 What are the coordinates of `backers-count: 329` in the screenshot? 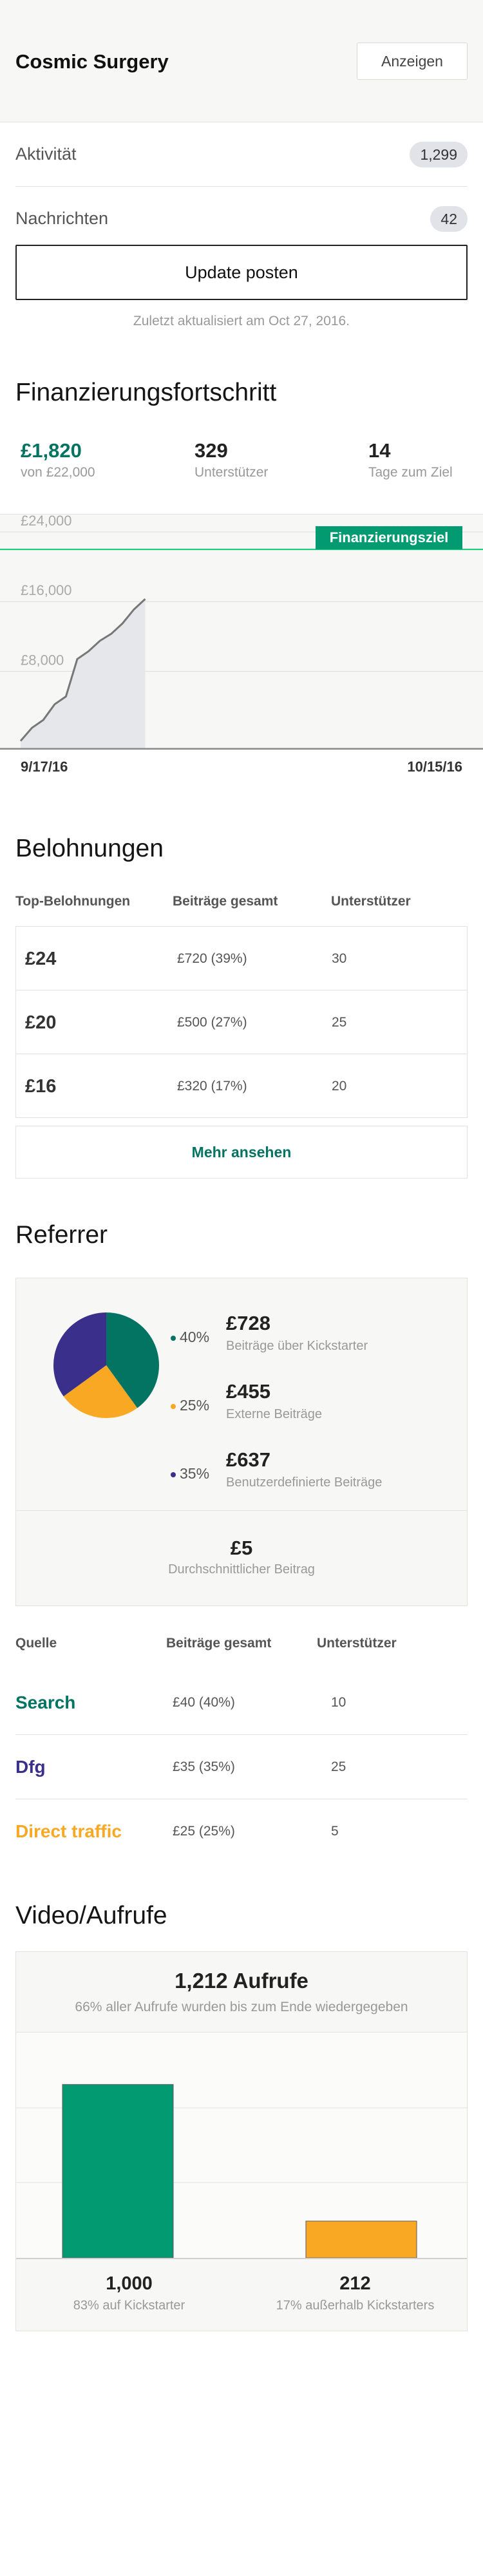 It's located at (211, 450).